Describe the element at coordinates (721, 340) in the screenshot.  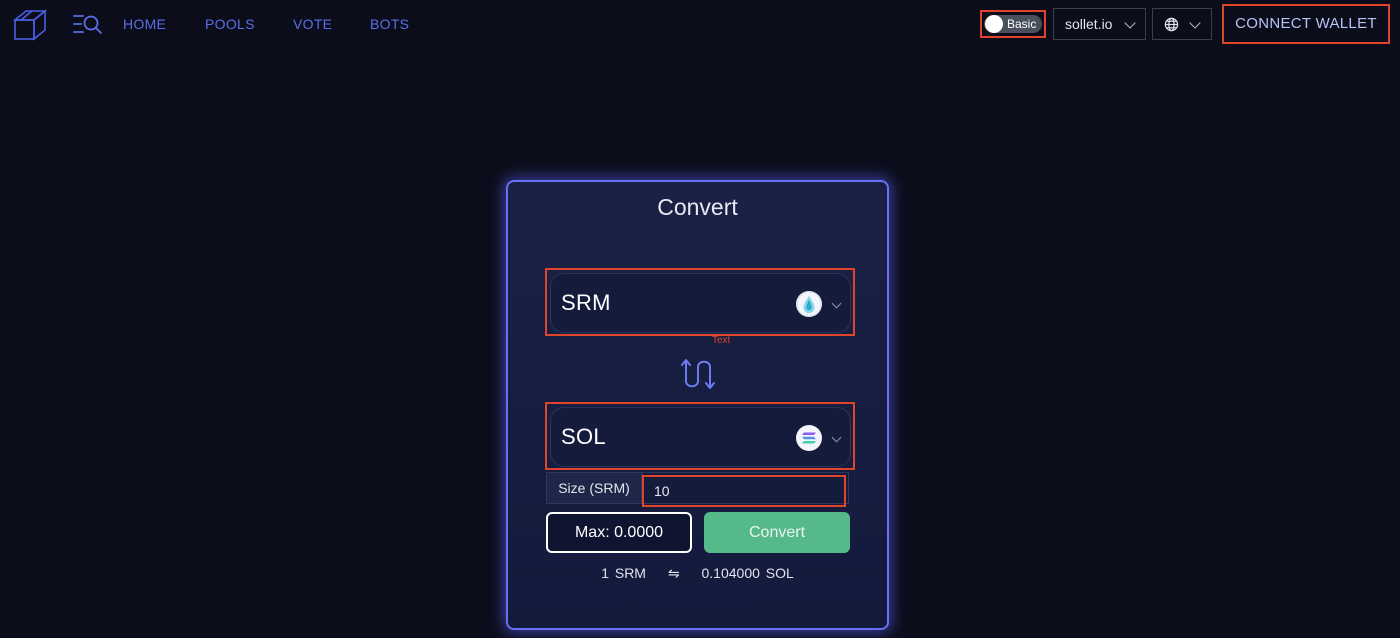
I see `text-annotation: Text` at that location.